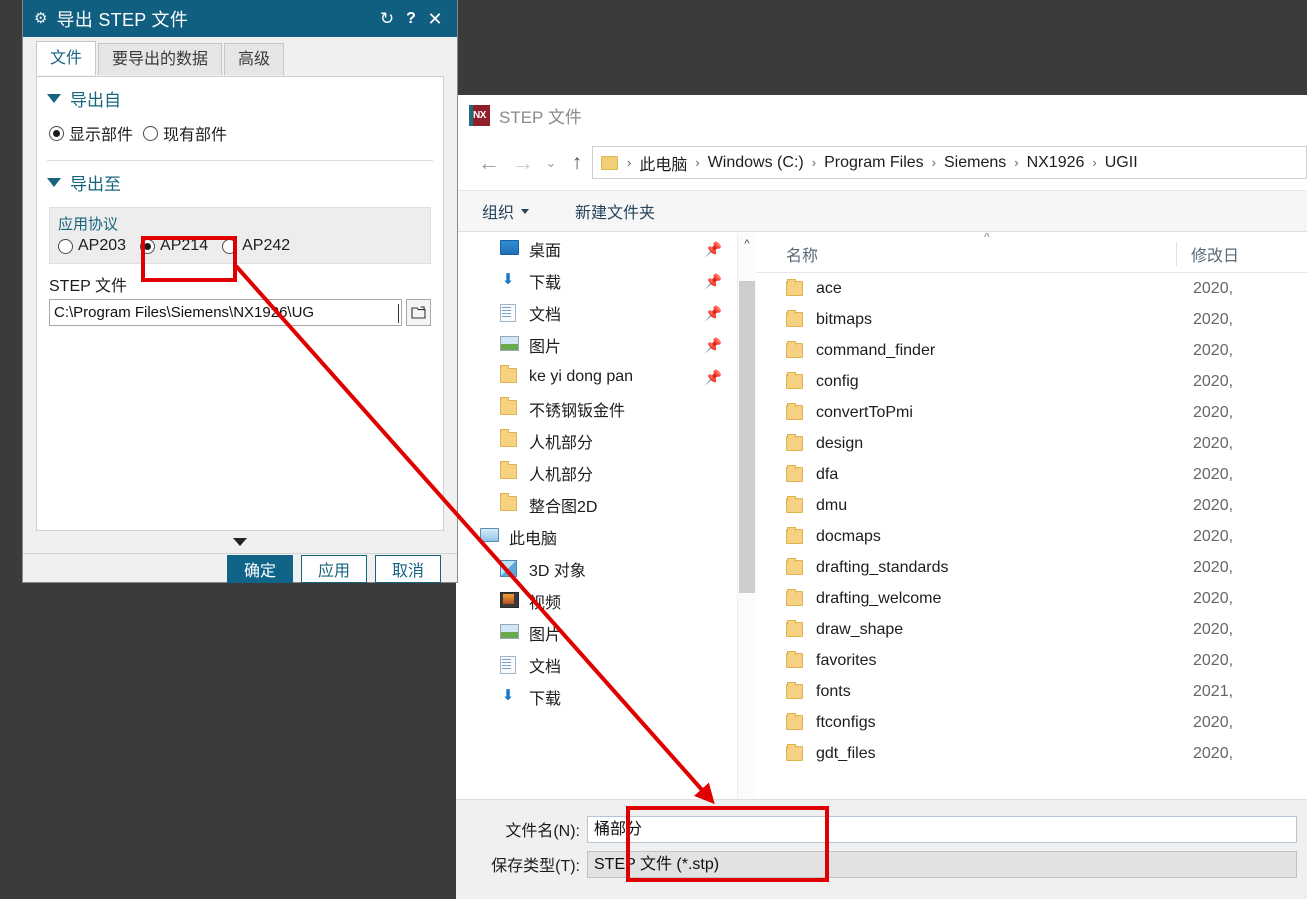  Describe the element at coordinates (411, 18) in the screenshot. I see `help-icon: ?` at that location.